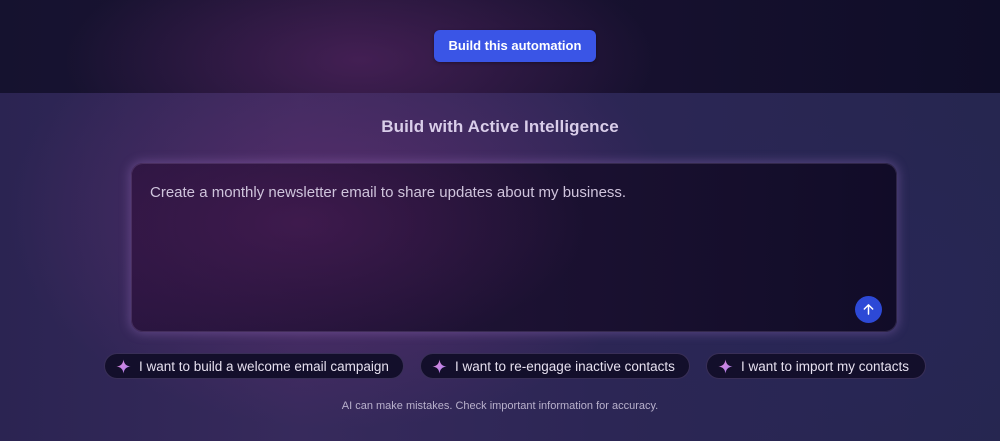 Image resolution: width=1000 pixels, height=441 pixels. I want to click on suggestion-chip-welcome-campaign: I want to build a welcome email campaign, so click(254, 366).